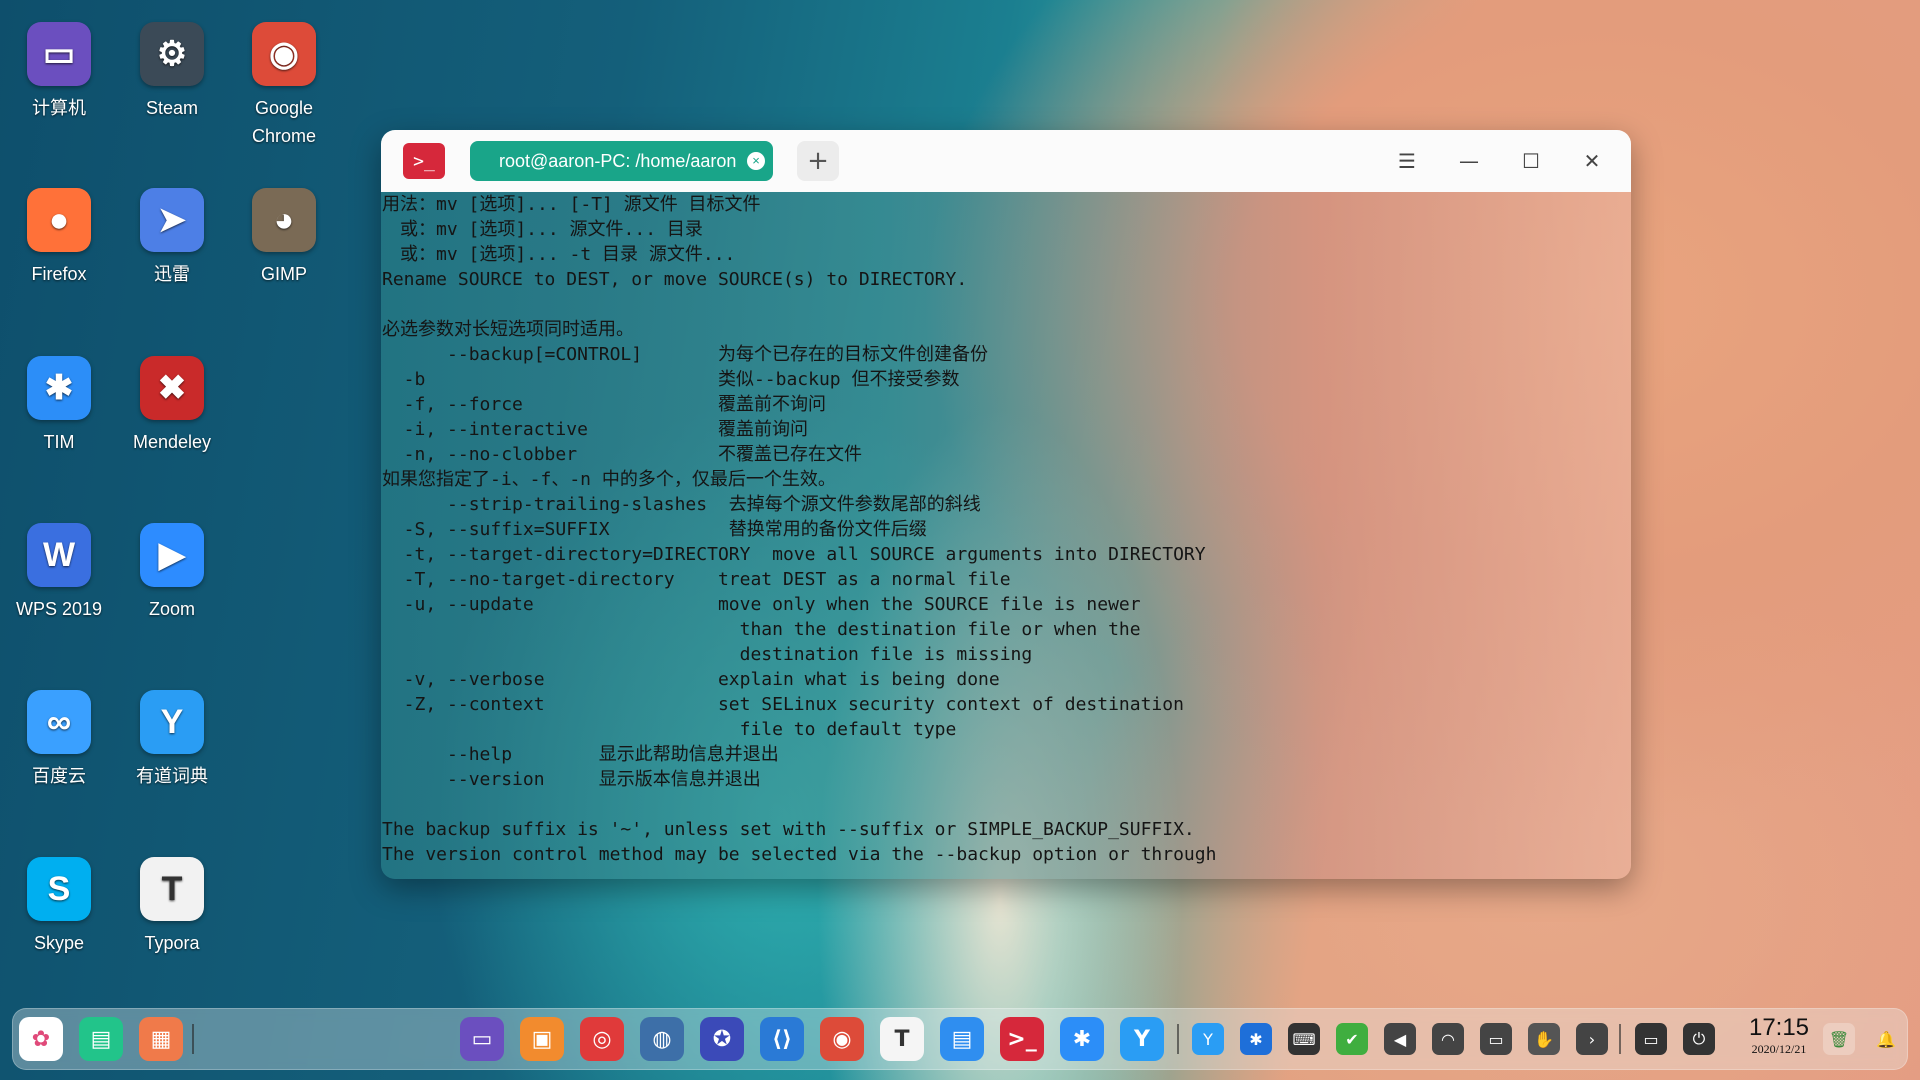  I want to click on desktop-icon-label: 有道词典, so click(172, 776).